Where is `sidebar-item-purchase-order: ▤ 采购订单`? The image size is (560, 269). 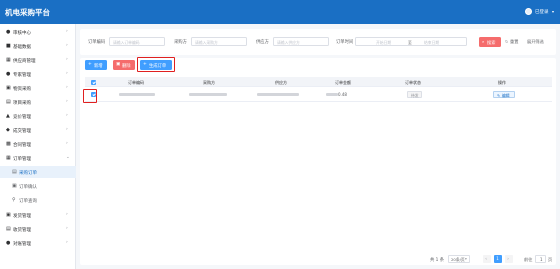
sidebar-item-purchase-order: ▤ 采购订单 is located at coordinates (38, 172).